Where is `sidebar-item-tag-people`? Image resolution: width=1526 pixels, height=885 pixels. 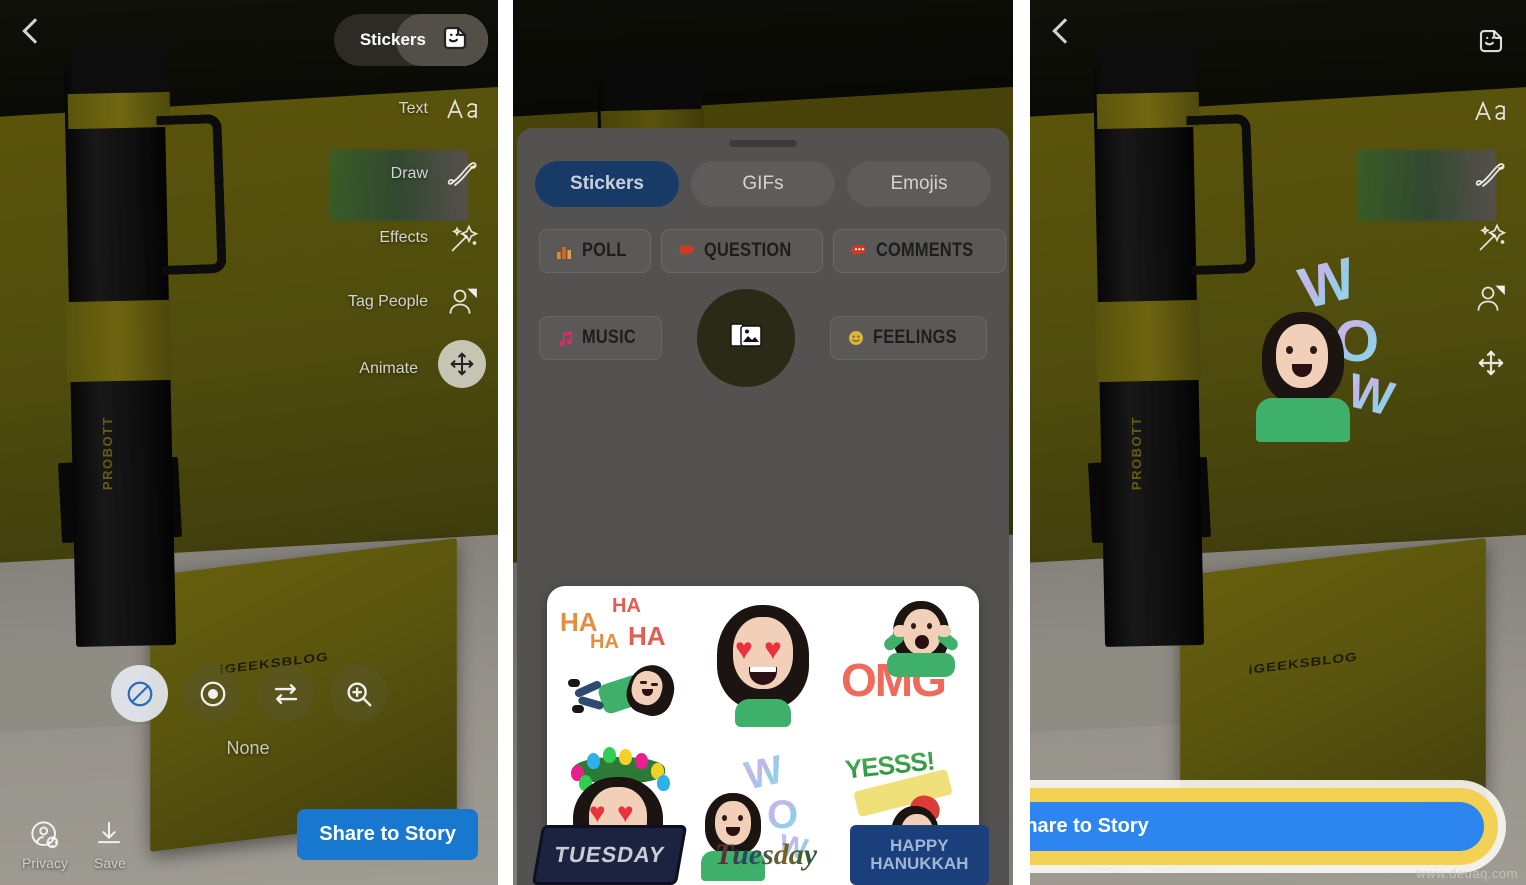
sidebar-item-tag-people is located at coordinates (1491, 299).